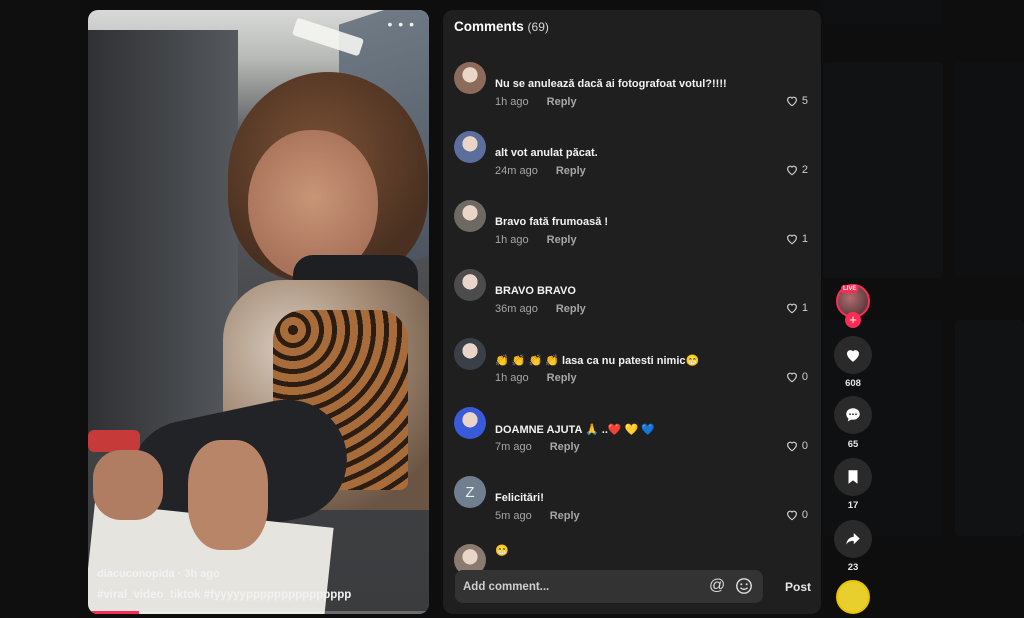  I want to click on comment-text: 👏 👏 👏 👏 lasa ca nu patesti nimic😁, so click(597, 361).